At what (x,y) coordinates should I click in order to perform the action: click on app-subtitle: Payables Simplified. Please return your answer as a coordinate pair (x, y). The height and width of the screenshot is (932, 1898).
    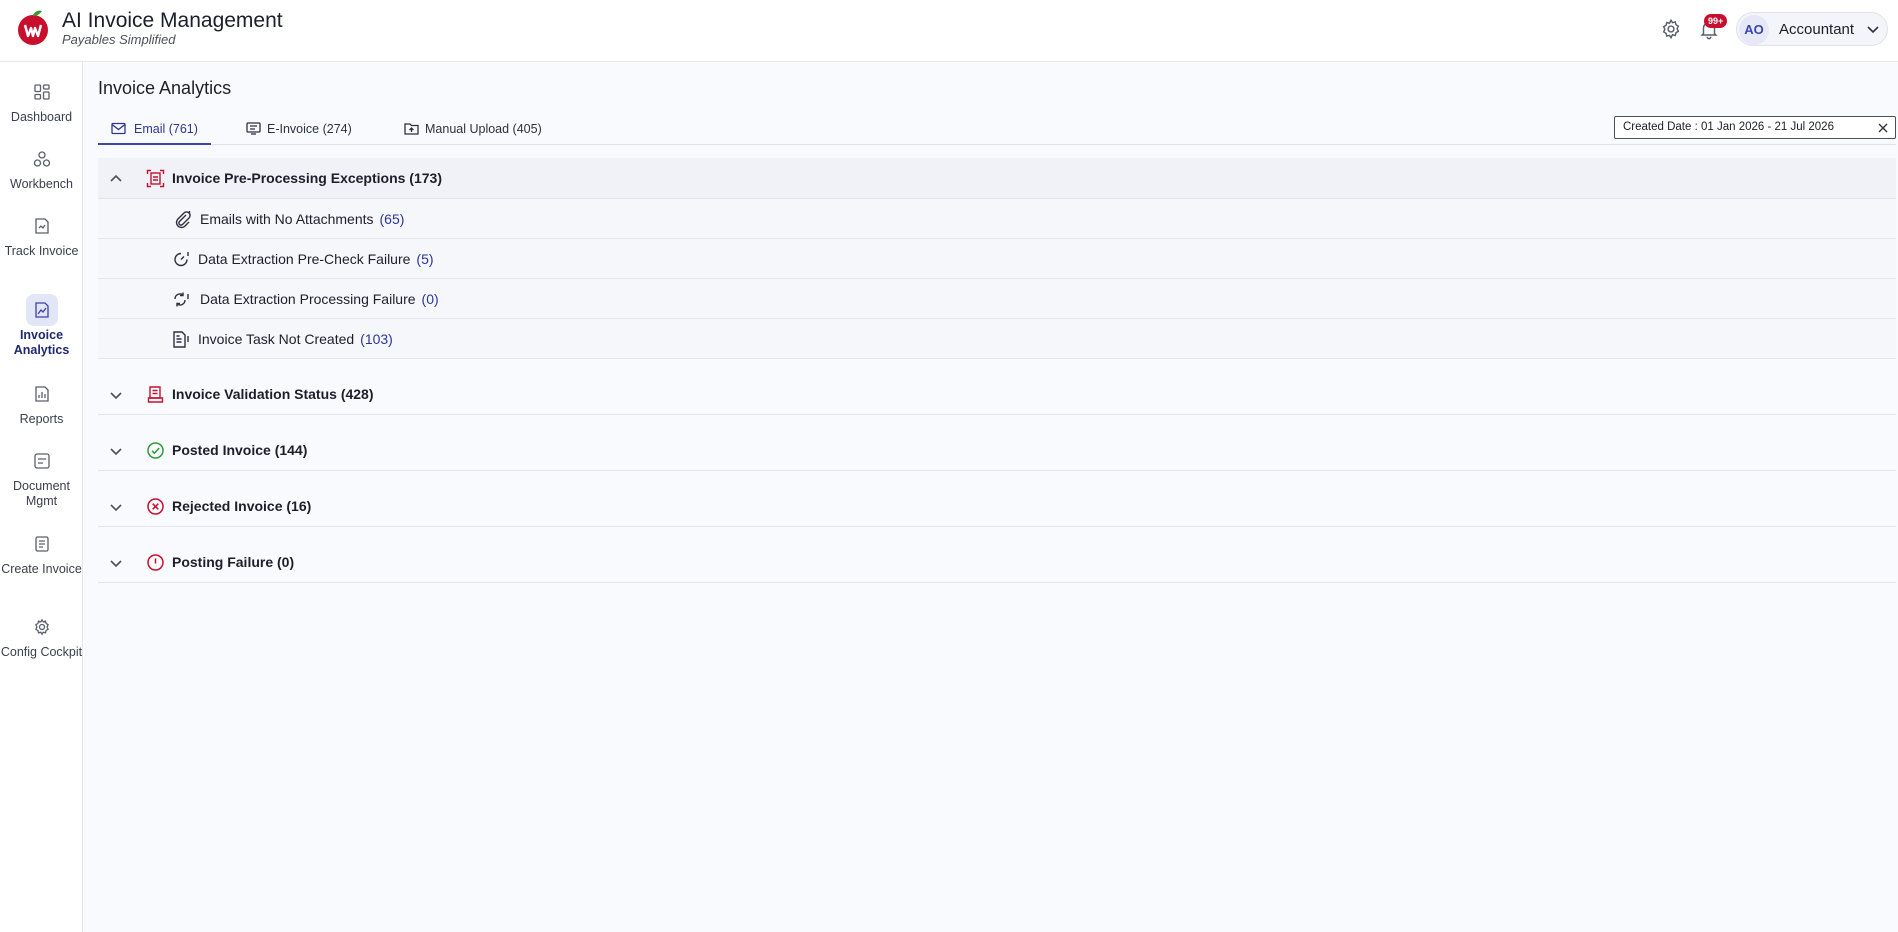
    Looking at the image, I should click on (119, 39).